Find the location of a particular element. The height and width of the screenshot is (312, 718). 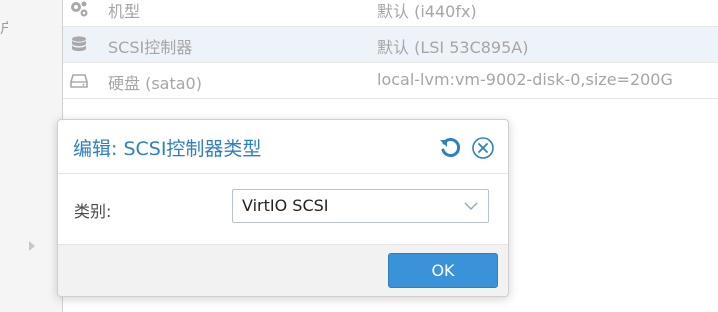

dialog-title: 编辑: SCSI控制器类型 is located at coordinates (167, 149).